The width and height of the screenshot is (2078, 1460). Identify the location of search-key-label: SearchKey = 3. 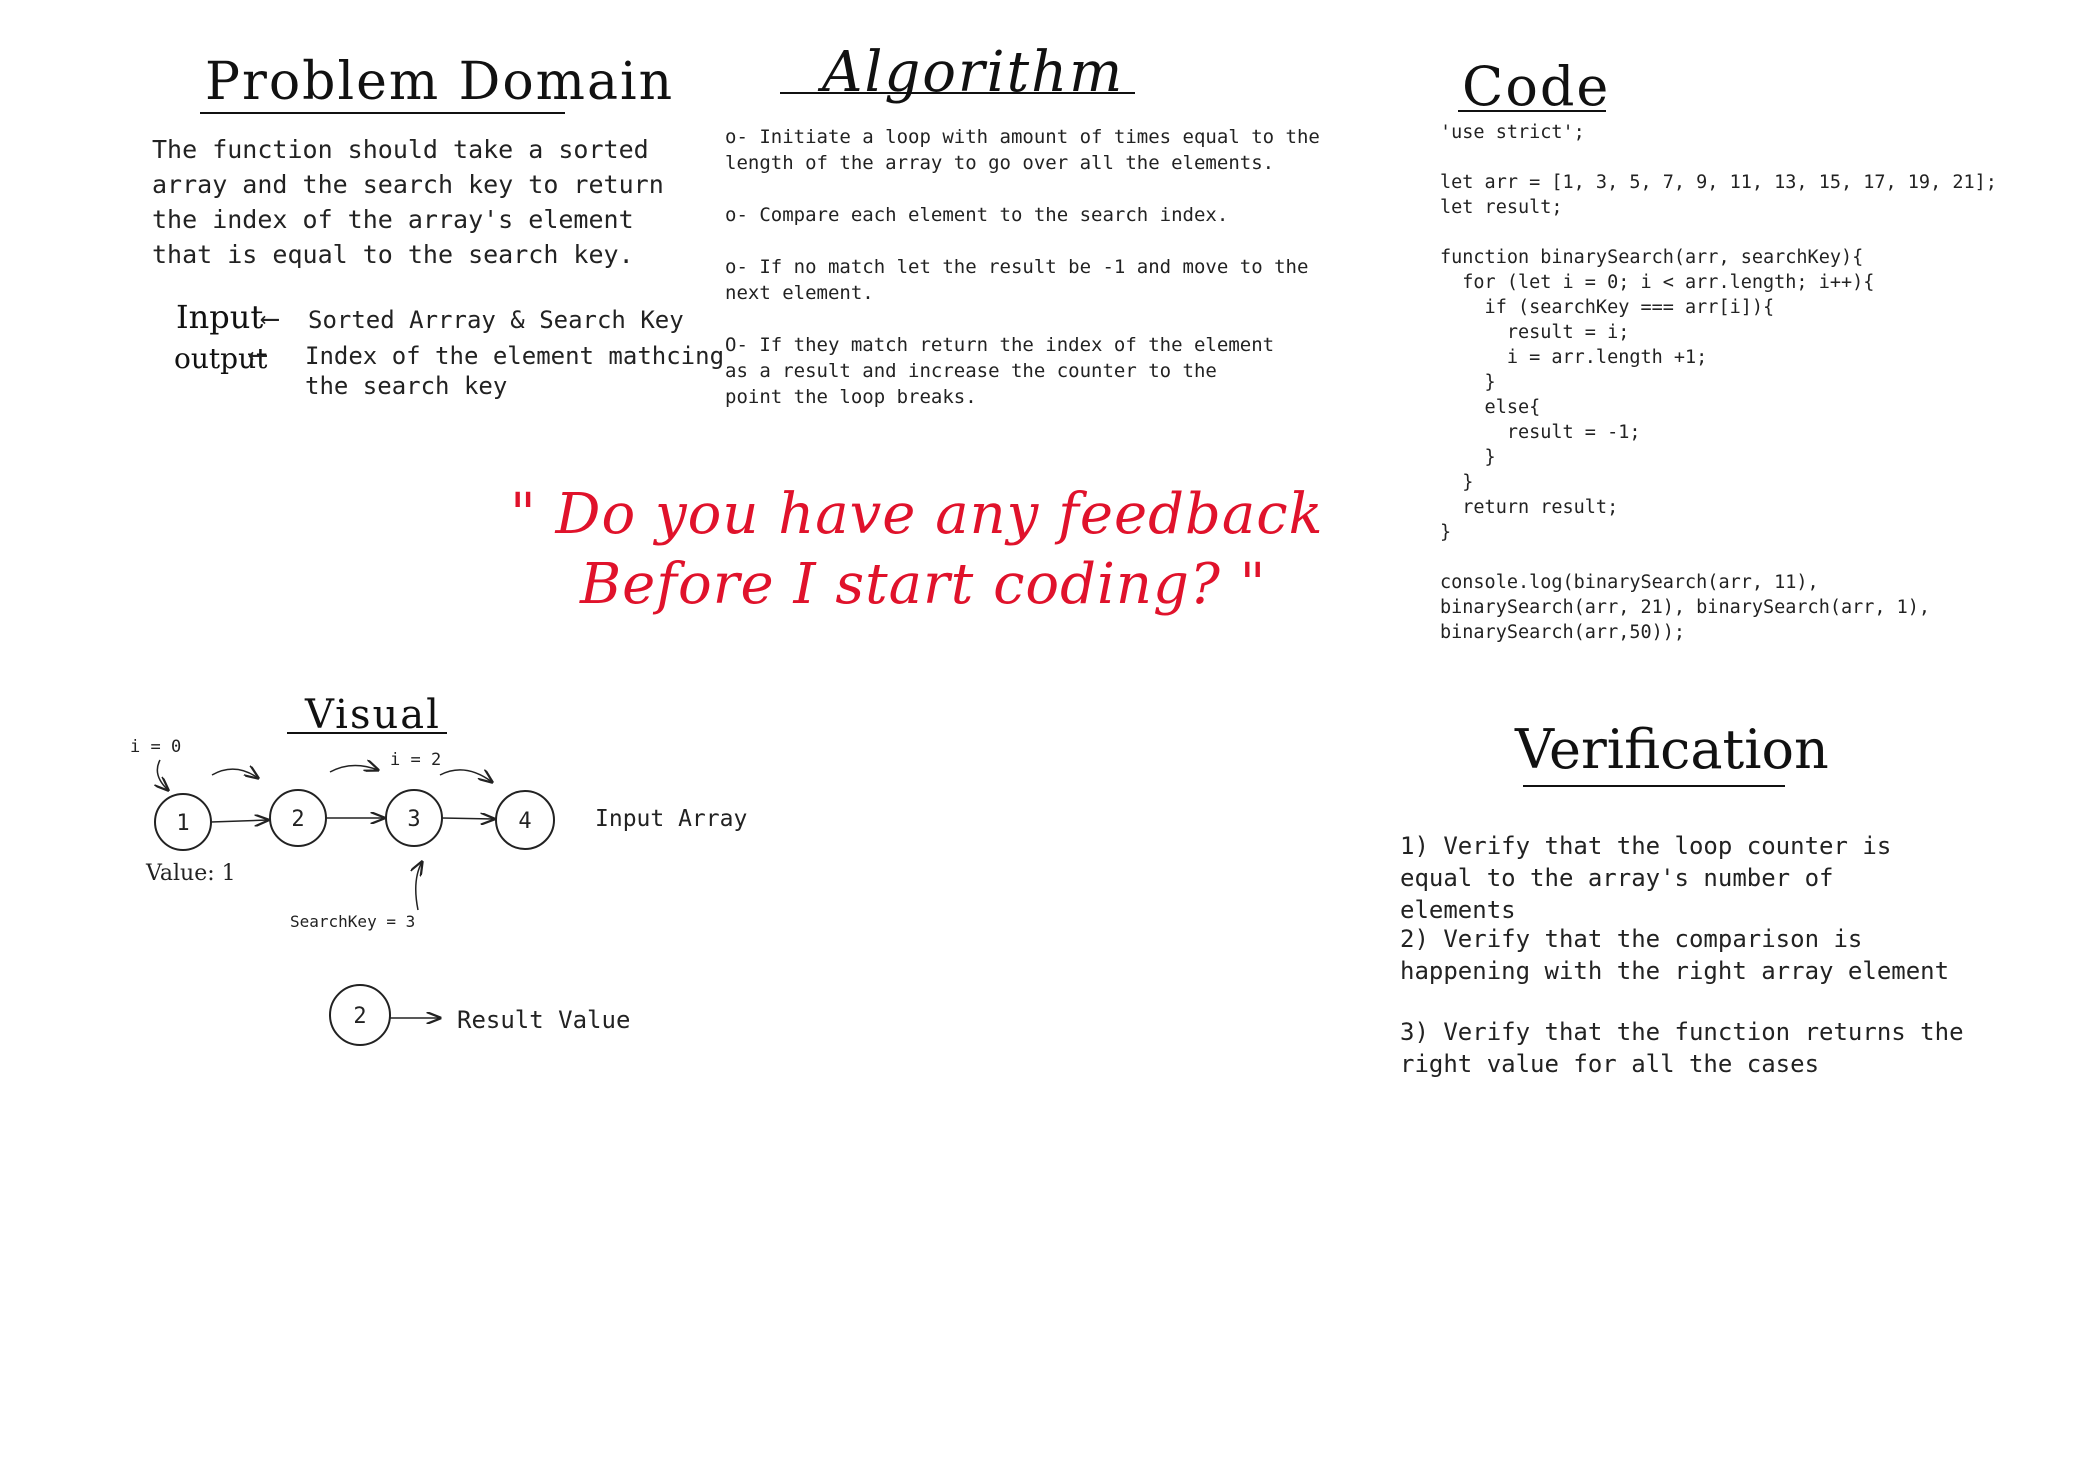
(352, 921).